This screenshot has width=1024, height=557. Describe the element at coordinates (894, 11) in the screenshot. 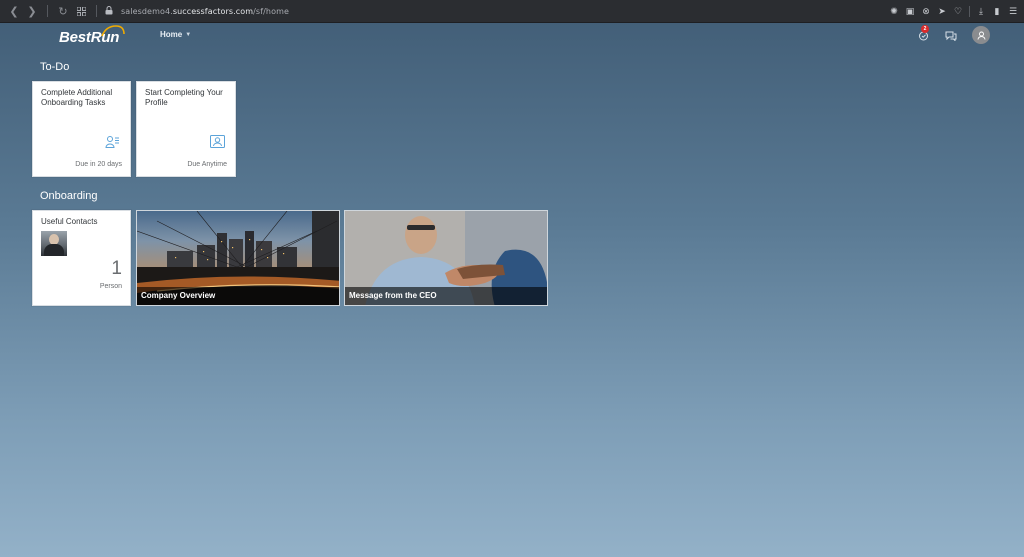

I see `tools-icon: ✺` at that location.